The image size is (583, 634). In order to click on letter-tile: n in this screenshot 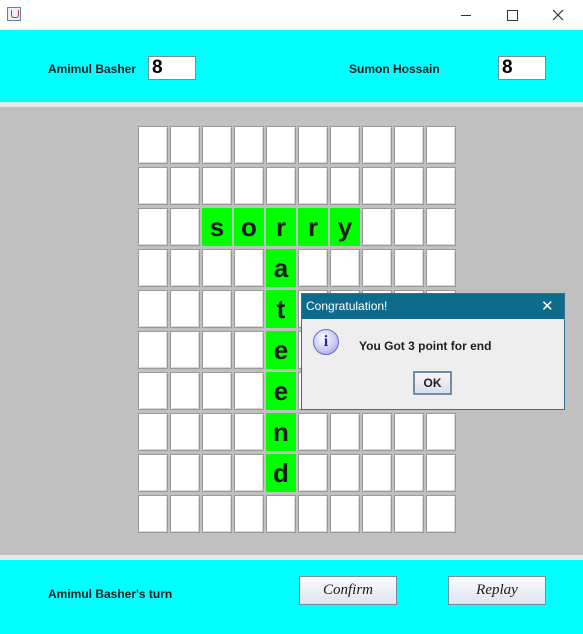, I will do `click(281, 432)`.